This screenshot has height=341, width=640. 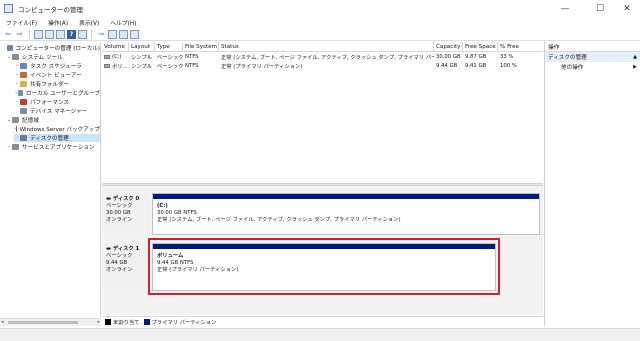 What do you see at coordinates (8, 8) in the screenshot?
I see `computer-management-icon` at bounding box center [8, 8].